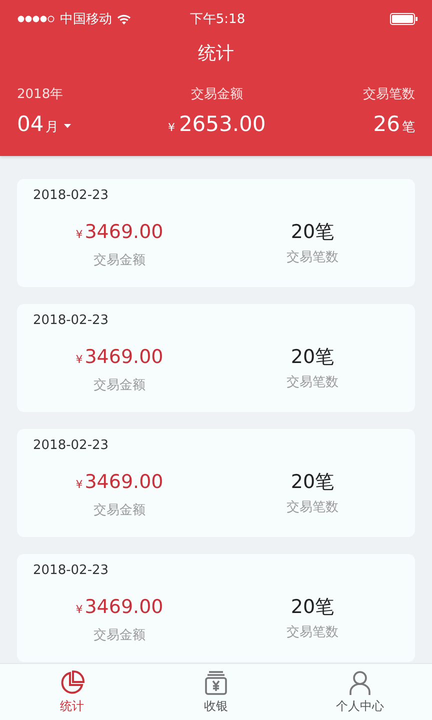 The width and height of the screenshot is (432, 720). I want to click on month-picker: 04 月, so click(44, 126).